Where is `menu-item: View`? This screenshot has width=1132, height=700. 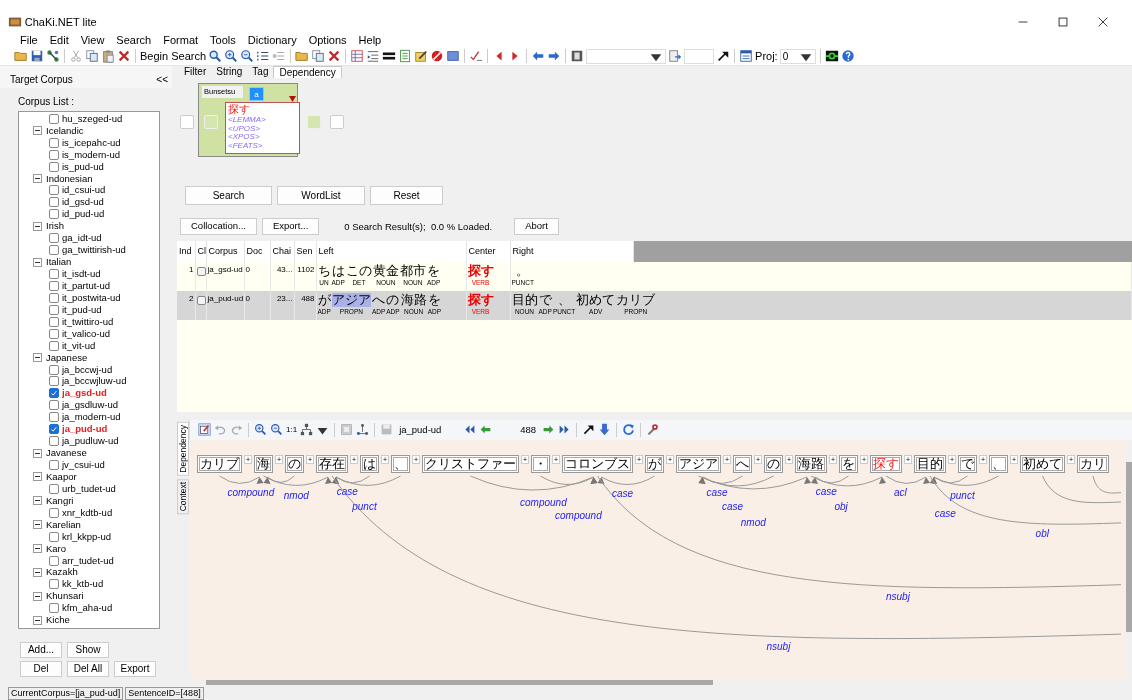
menu-item: View is located at coordinates (92, 40).